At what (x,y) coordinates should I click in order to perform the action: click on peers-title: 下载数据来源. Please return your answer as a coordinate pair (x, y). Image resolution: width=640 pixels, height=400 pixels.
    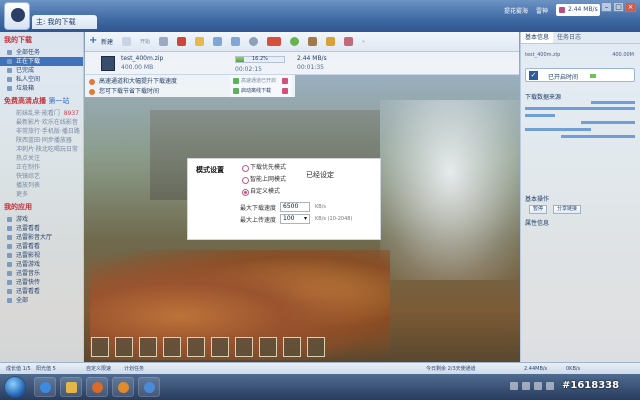
    Looking at the image, I should click on (543, 97).